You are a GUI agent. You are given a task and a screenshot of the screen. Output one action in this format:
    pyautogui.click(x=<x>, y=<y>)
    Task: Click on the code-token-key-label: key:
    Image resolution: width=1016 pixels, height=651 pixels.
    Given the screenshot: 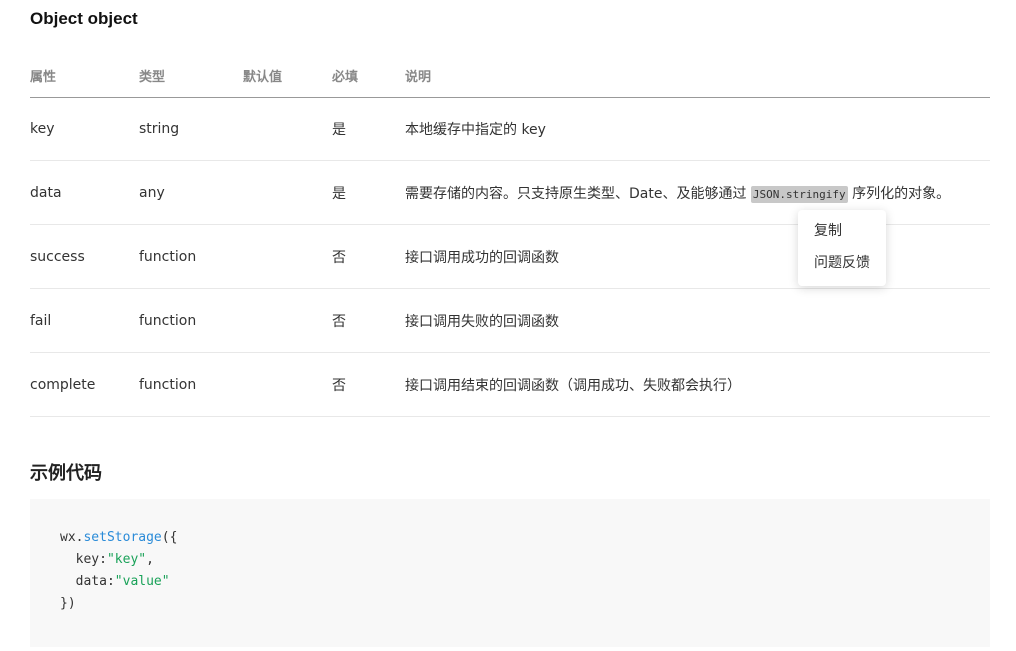 What is the action you would take?
    pyautogui.click(x=91, y=559)
    